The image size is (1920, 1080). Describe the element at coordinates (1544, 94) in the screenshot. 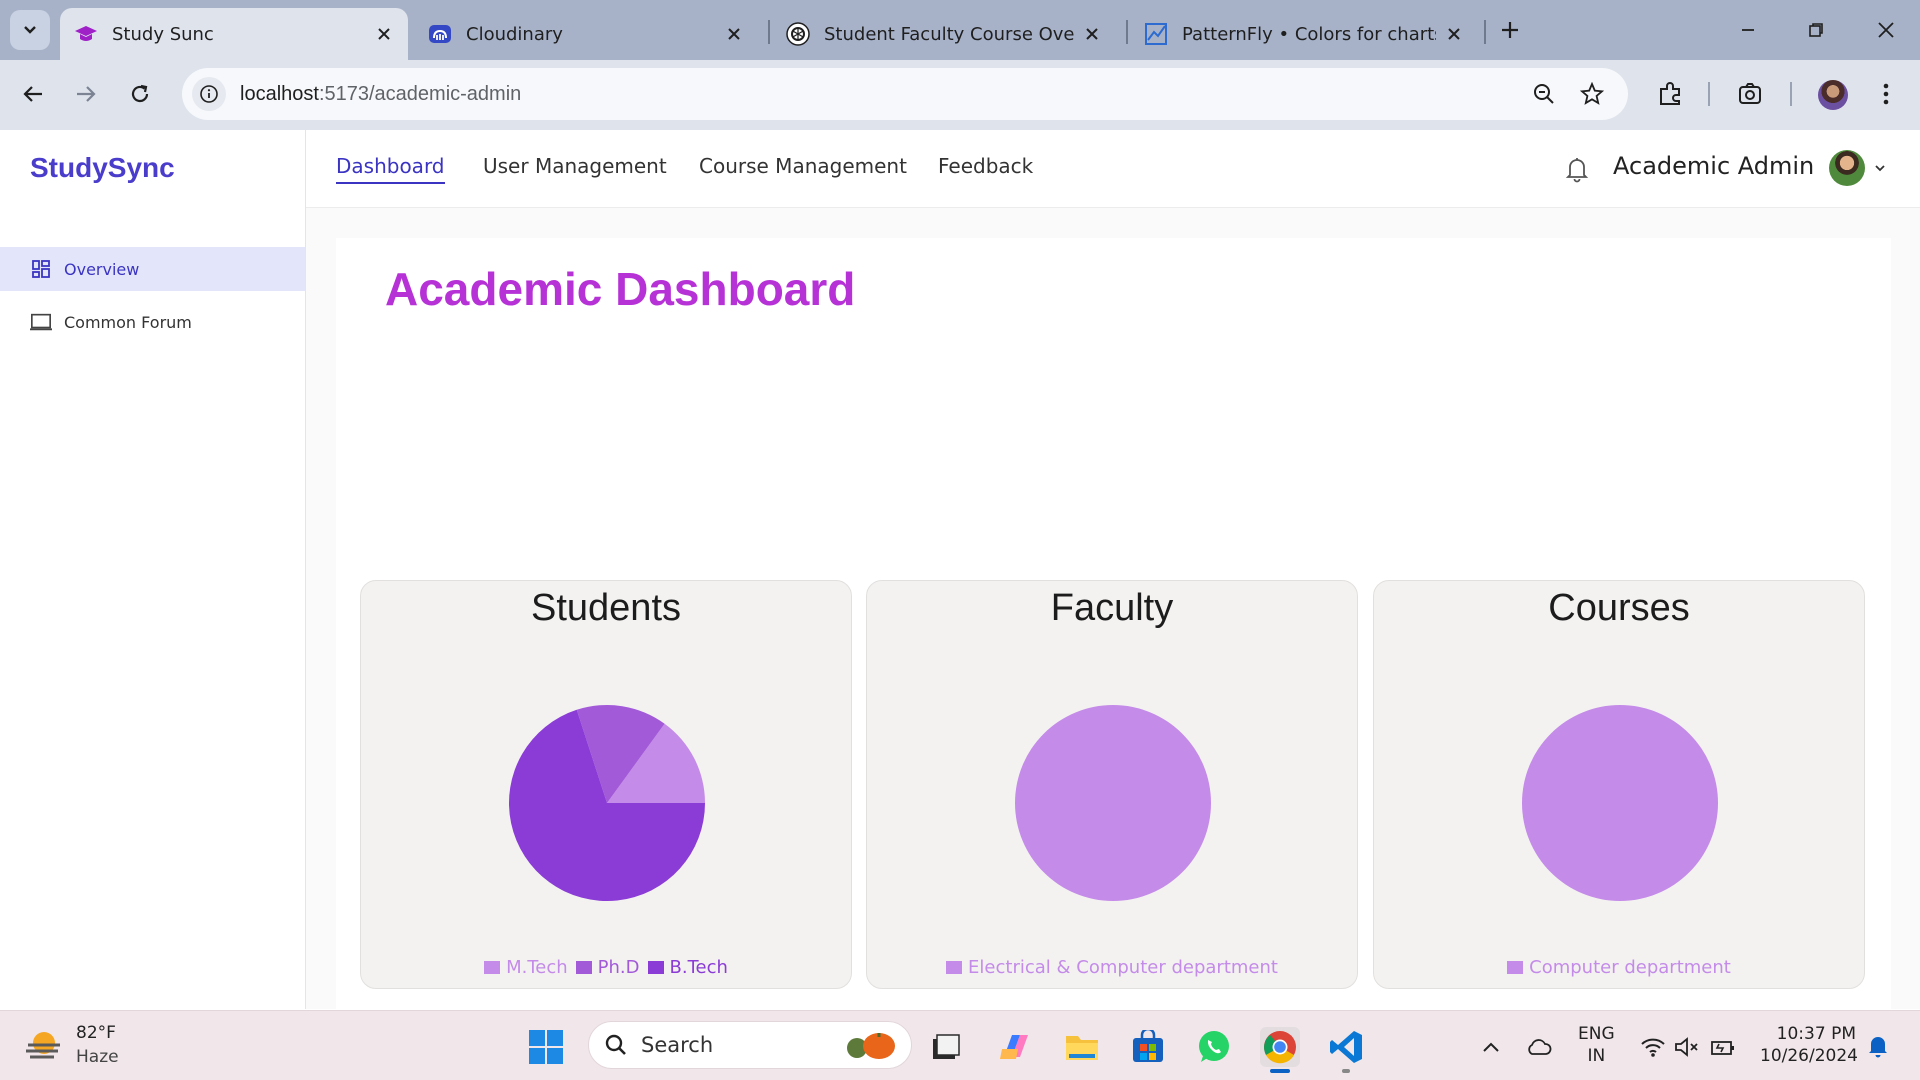

I see `zoom-icon` at that location.